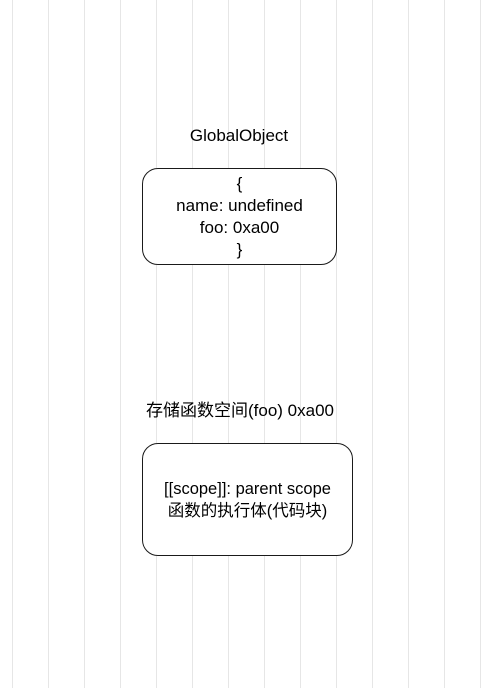 Image resolution: width=492 pixels, height=688 pixels. What do you see at coordinates (247, 499) in the screenshot?
I see `foo-storage-box: [[scope]]: parent scope 函数的执行体(代码块)` at bounding box center [247, 499].